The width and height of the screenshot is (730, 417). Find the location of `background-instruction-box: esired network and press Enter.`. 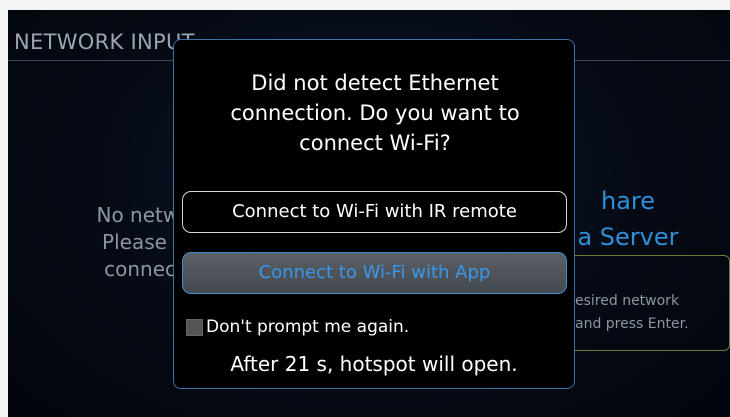

background-instruction-box: esired network and press Enter. is located at coordinates (639, 303).